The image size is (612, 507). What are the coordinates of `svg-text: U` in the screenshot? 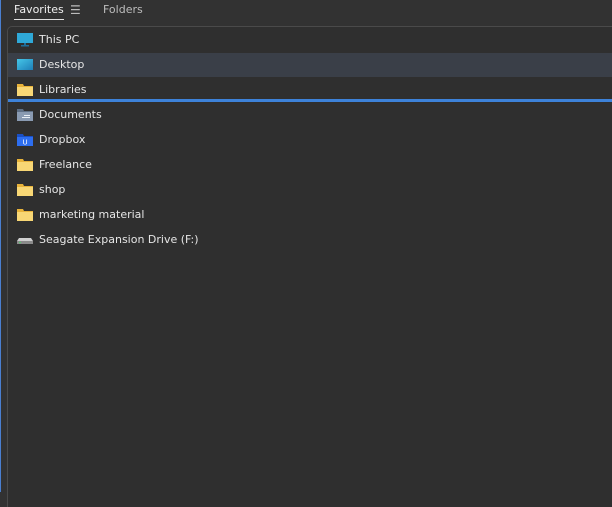 It's located at (24, 143).